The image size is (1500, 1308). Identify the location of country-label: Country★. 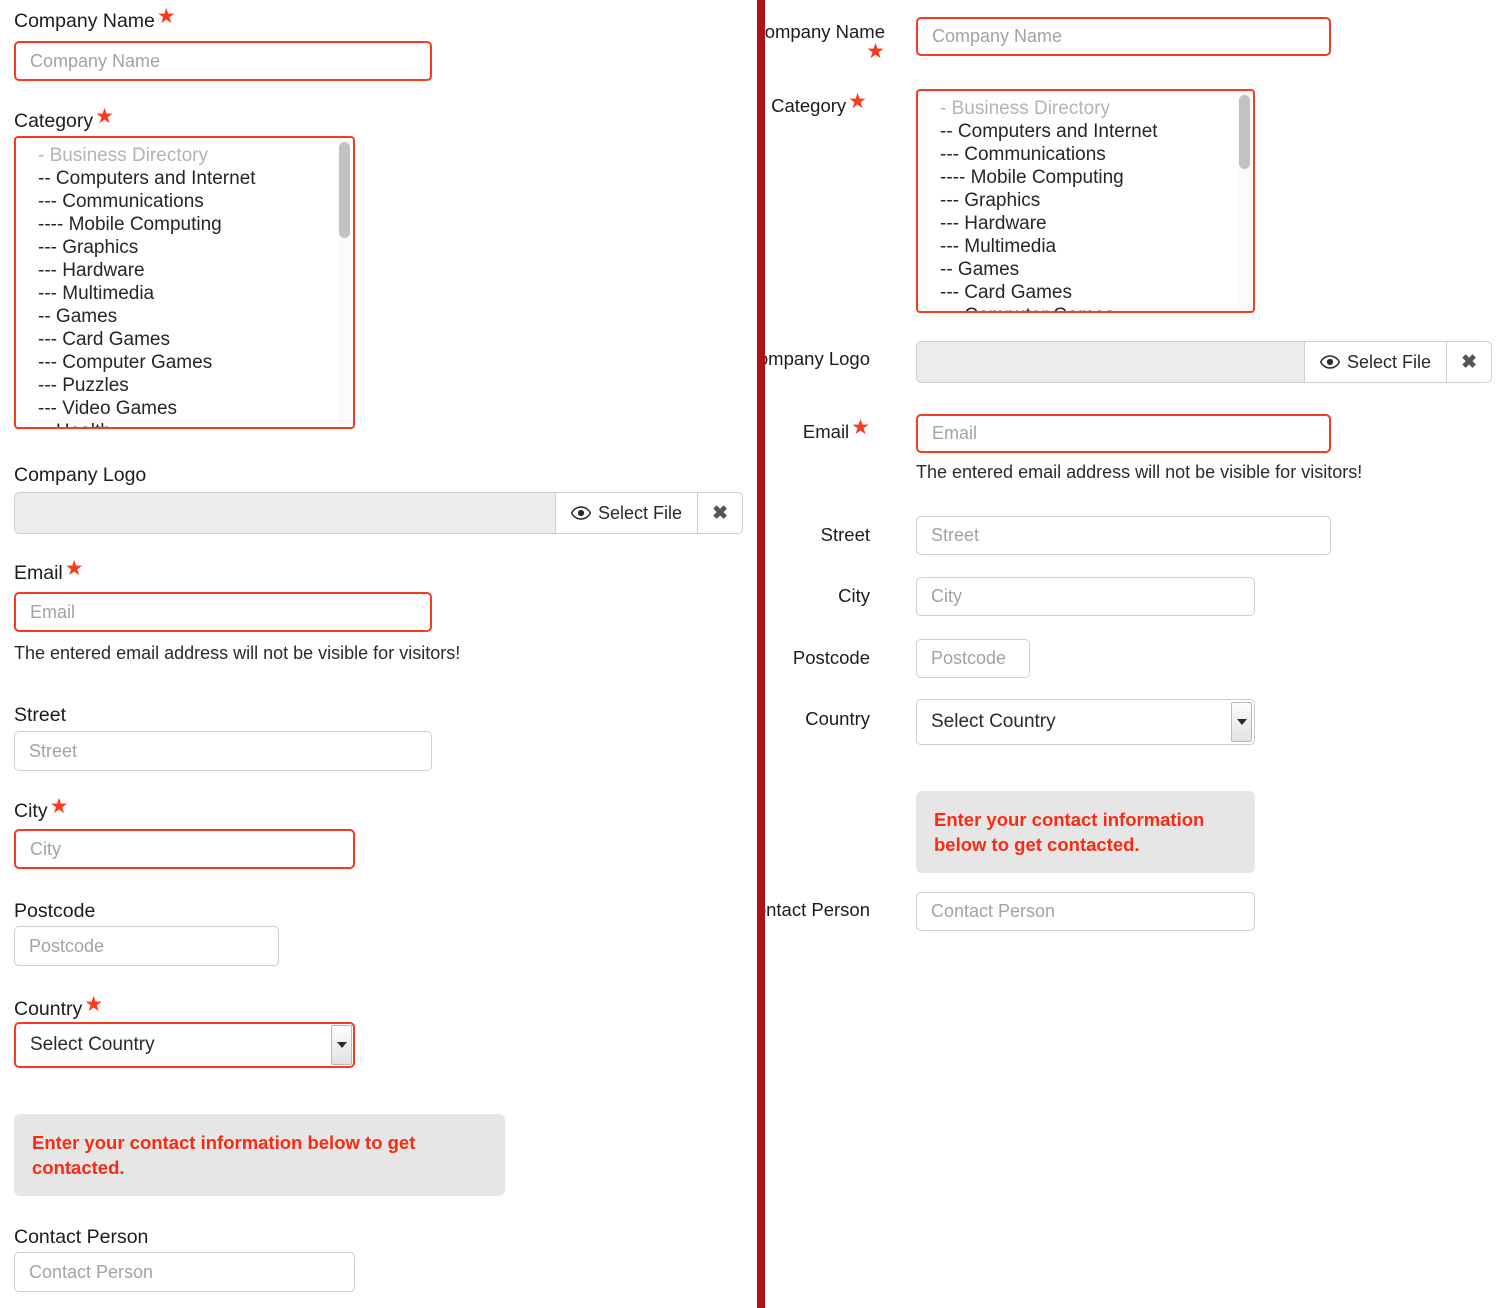
(59, 1006).